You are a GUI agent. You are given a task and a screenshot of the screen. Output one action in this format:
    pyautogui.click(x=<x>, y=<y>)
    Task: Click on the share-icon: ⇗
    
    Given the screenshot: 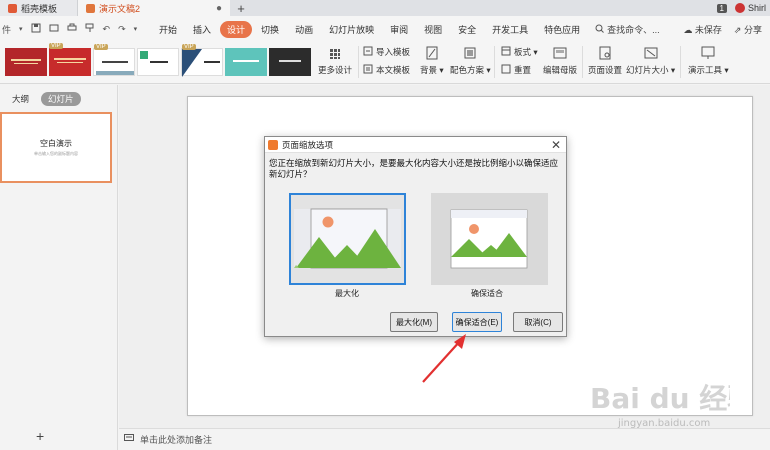 What is the action you would take?
    pyautogui.click(x=737, y=29)
    